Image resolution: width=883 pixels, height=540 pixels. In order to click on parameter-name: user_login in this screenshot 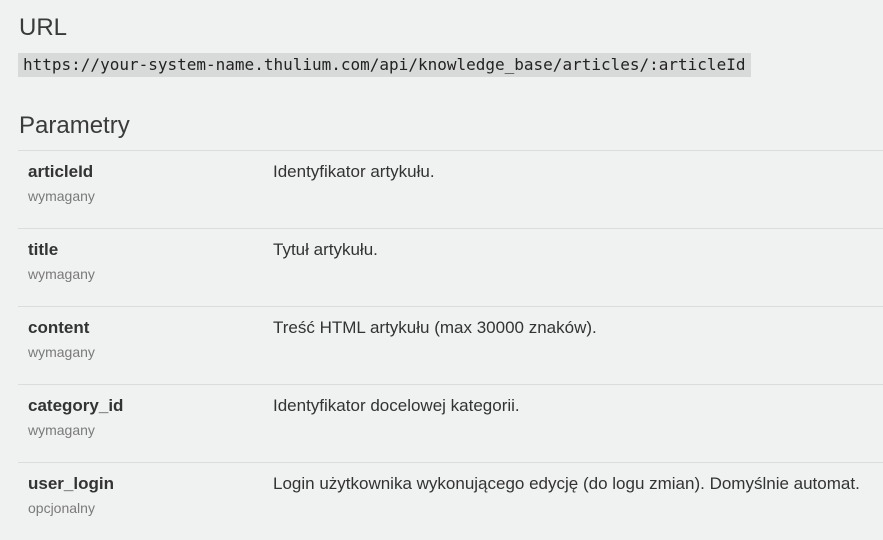, I will do `click(71, 483)`.